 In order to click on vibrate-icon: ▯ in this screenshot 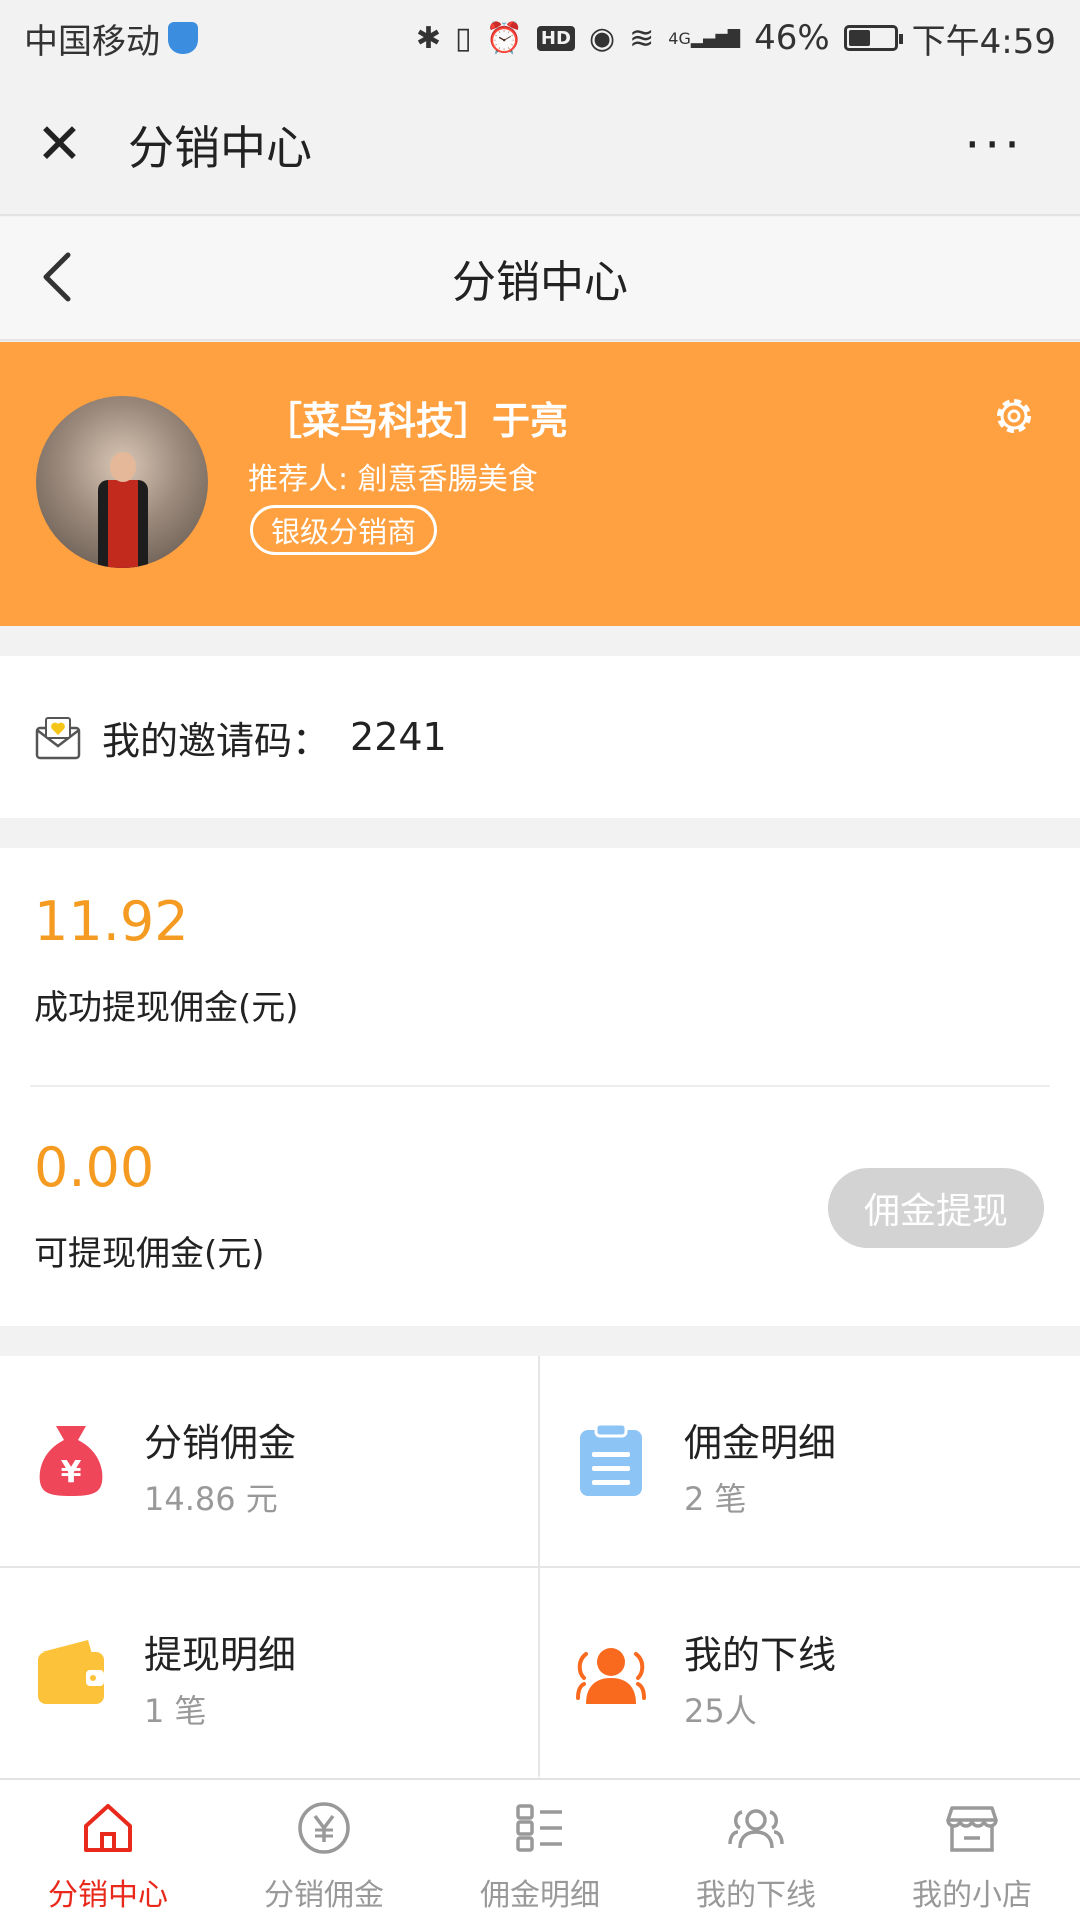, I will do `click(463, 38)`.